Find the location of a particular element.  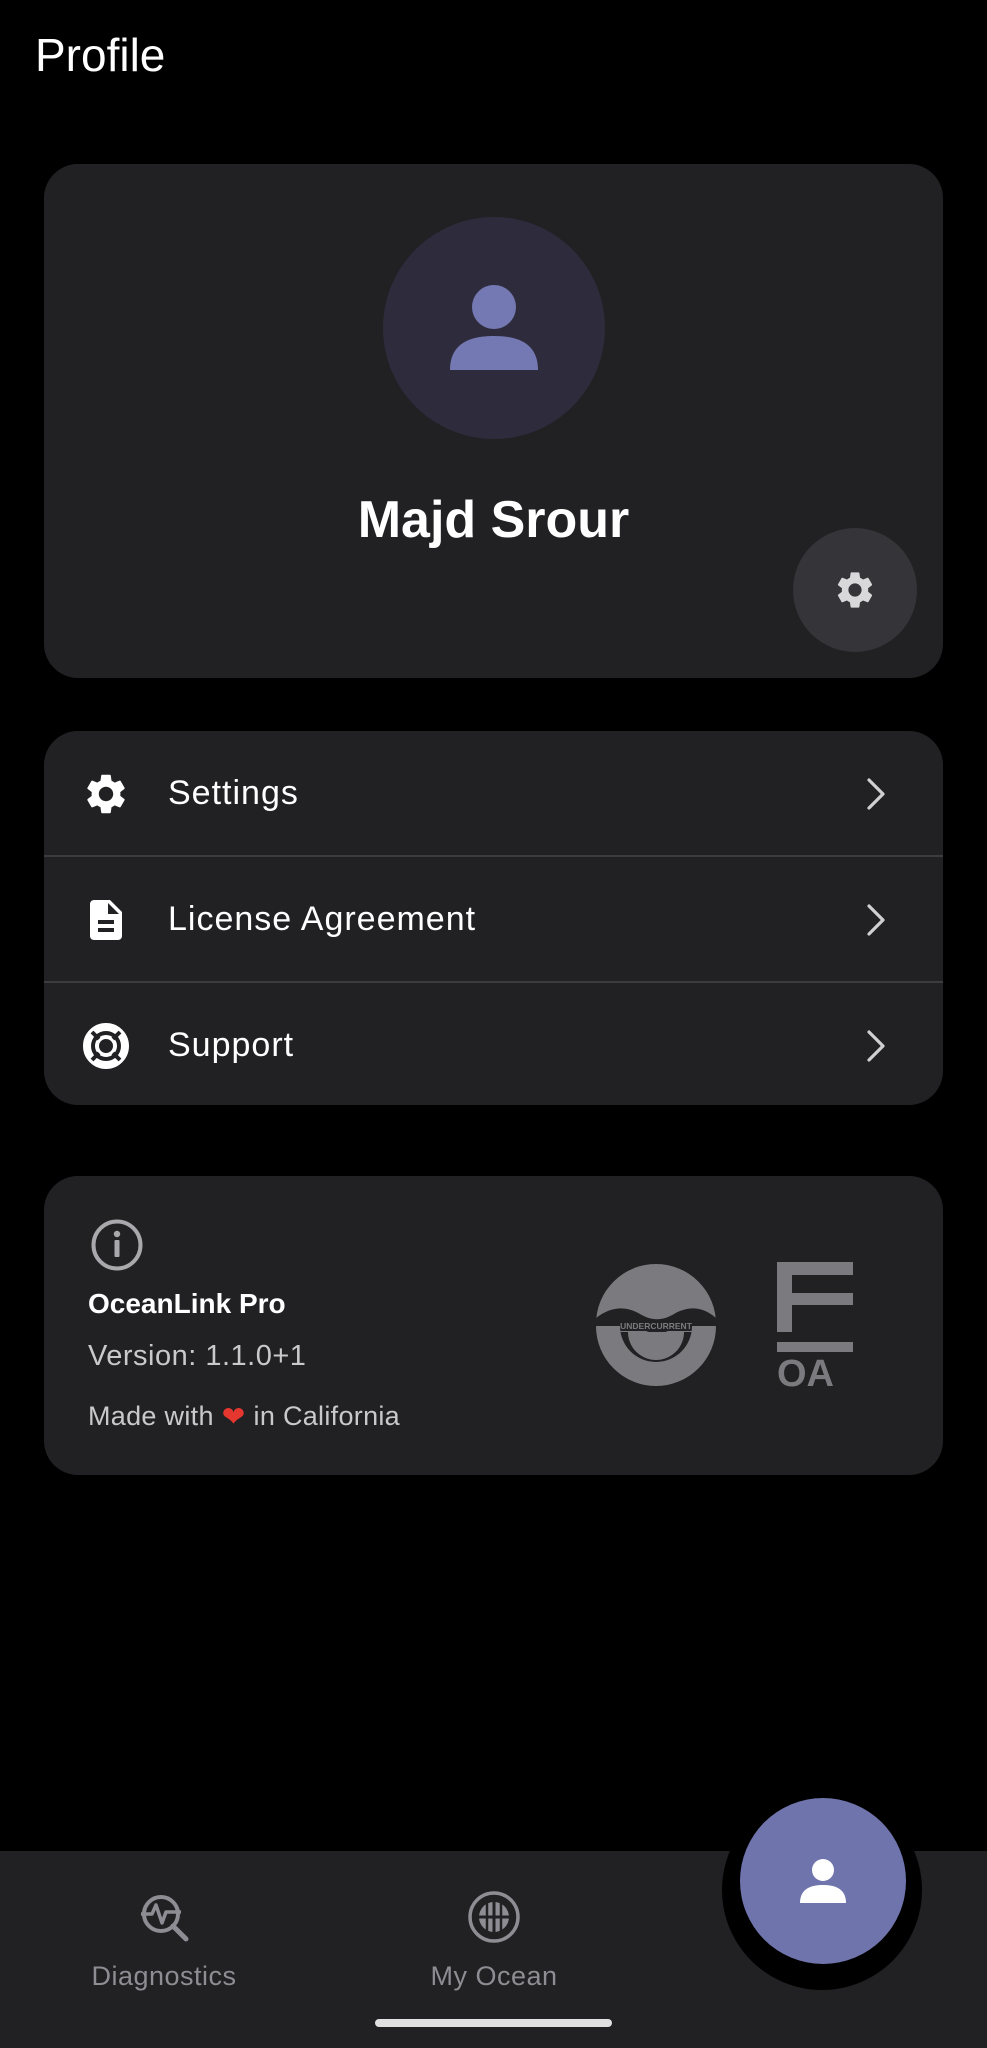

undercurrent-logo: UNDERCURRENT is located at coordinates (656, 1325).